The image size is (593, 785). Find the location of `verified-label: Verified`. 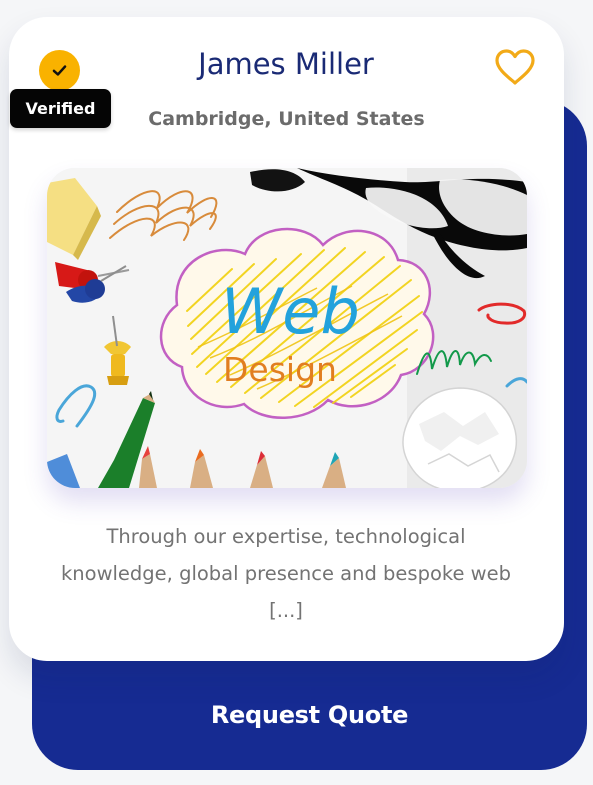

verified-label: Verified is located at coordinates (60, 108).